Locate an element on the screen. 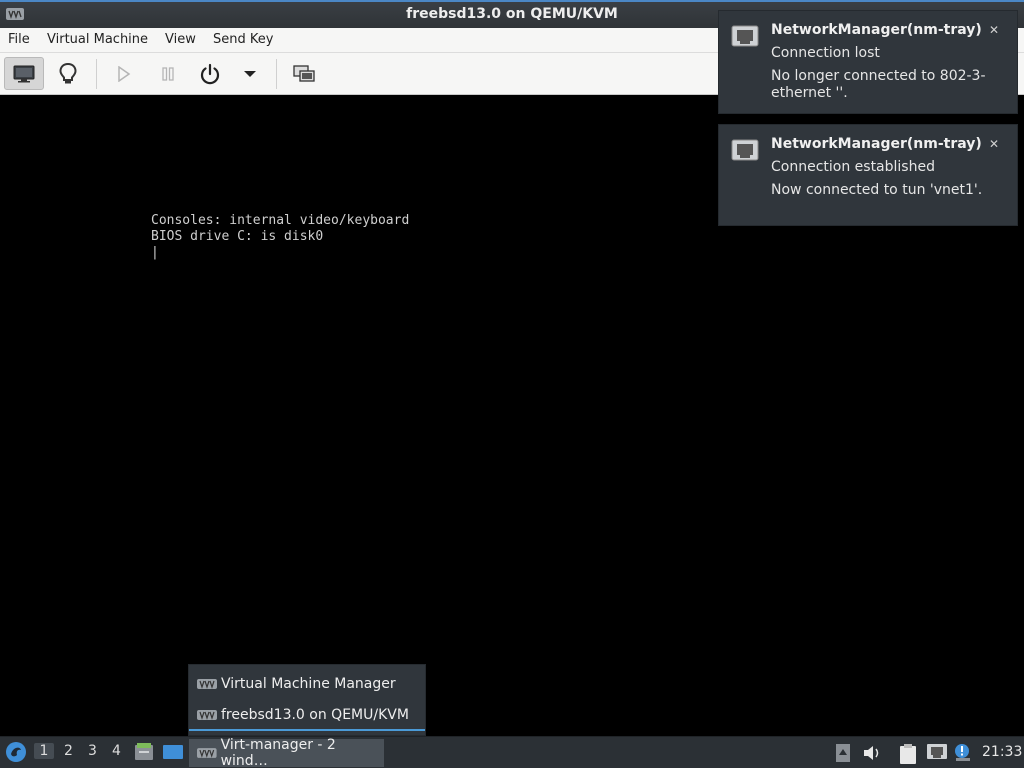  start-menu-icon is located at coordinates (16, 752).